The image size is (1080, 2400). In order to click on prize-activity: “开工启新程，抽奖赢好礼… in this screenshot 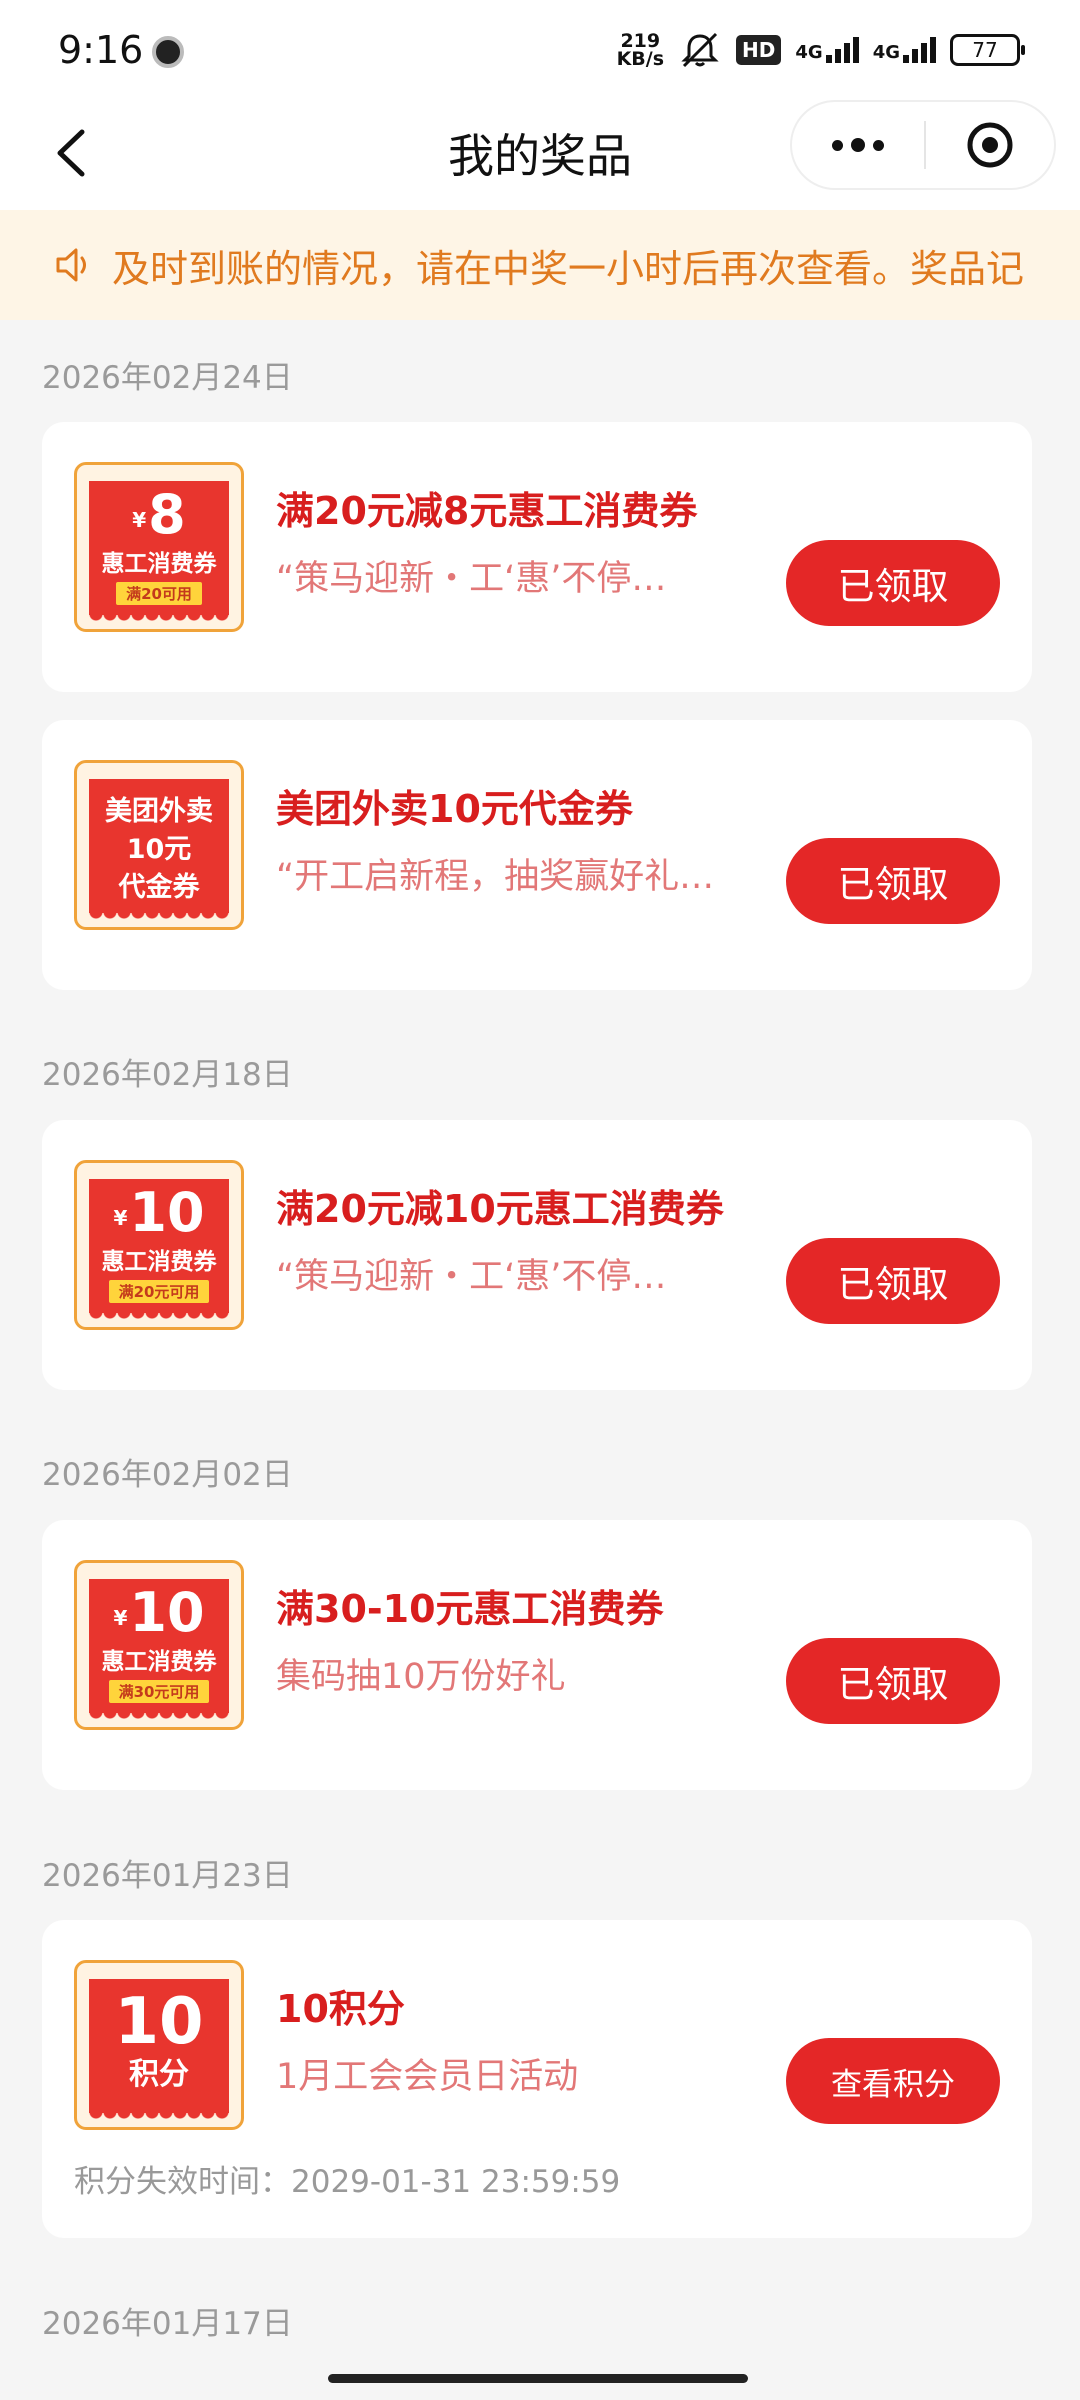, I will do `click(495, 877)`.